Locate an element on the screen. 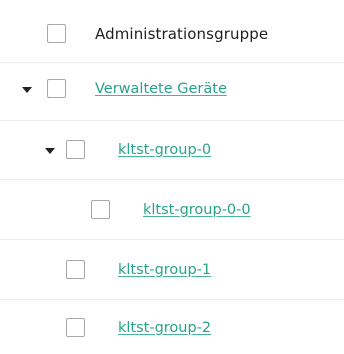  group-link: kltst-group-0 is located at coordinates (164, 150).